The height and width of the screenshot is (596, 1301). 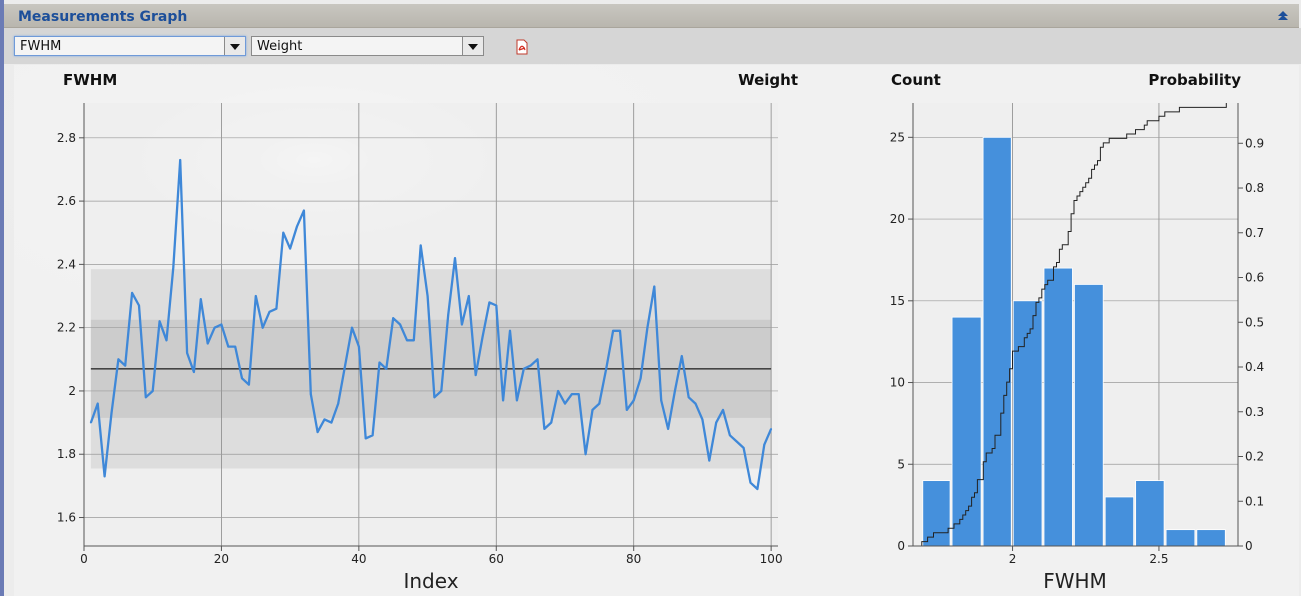 I want to click on hist-chart-left-title: Count, so click(x=916, y=80).